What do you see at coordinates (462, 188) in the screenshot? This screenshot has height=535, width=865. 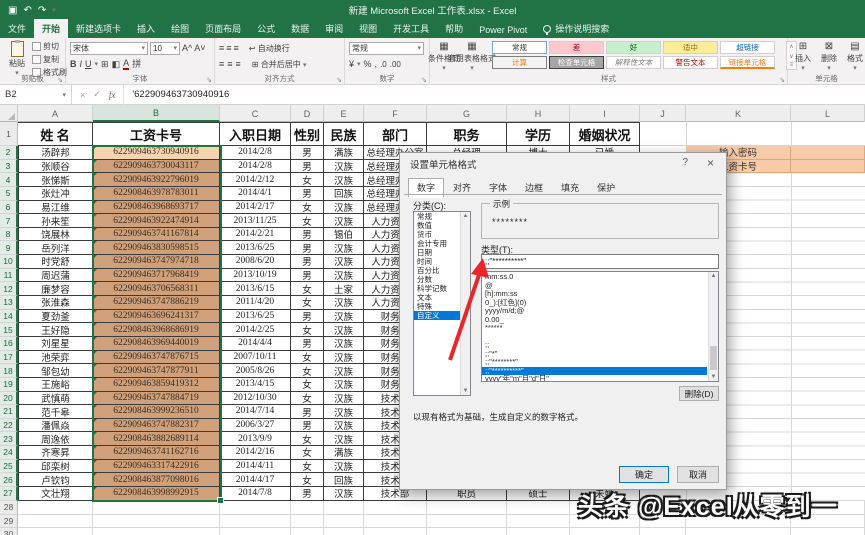 I see `dialog-tab-alignment: 对齐` at bounding box center [462, 188].